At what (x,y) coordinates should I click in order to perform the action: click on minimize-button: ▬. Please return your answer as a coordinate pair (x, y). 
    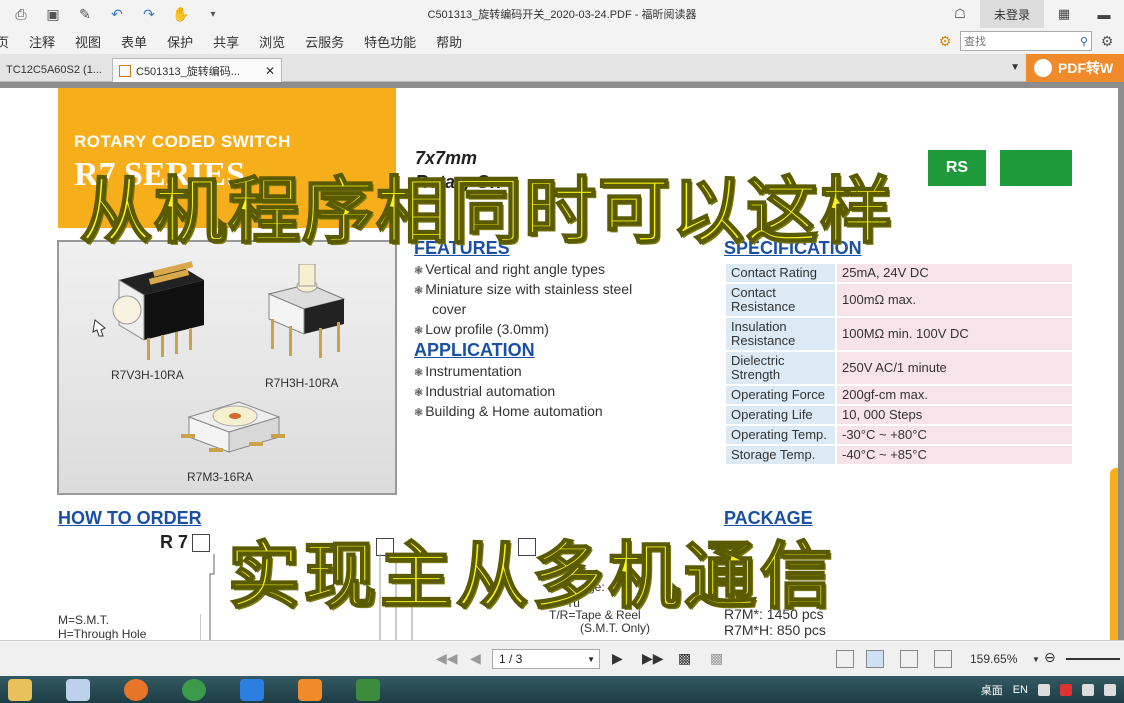
    Looking at the image, I should click on (1104, 14).